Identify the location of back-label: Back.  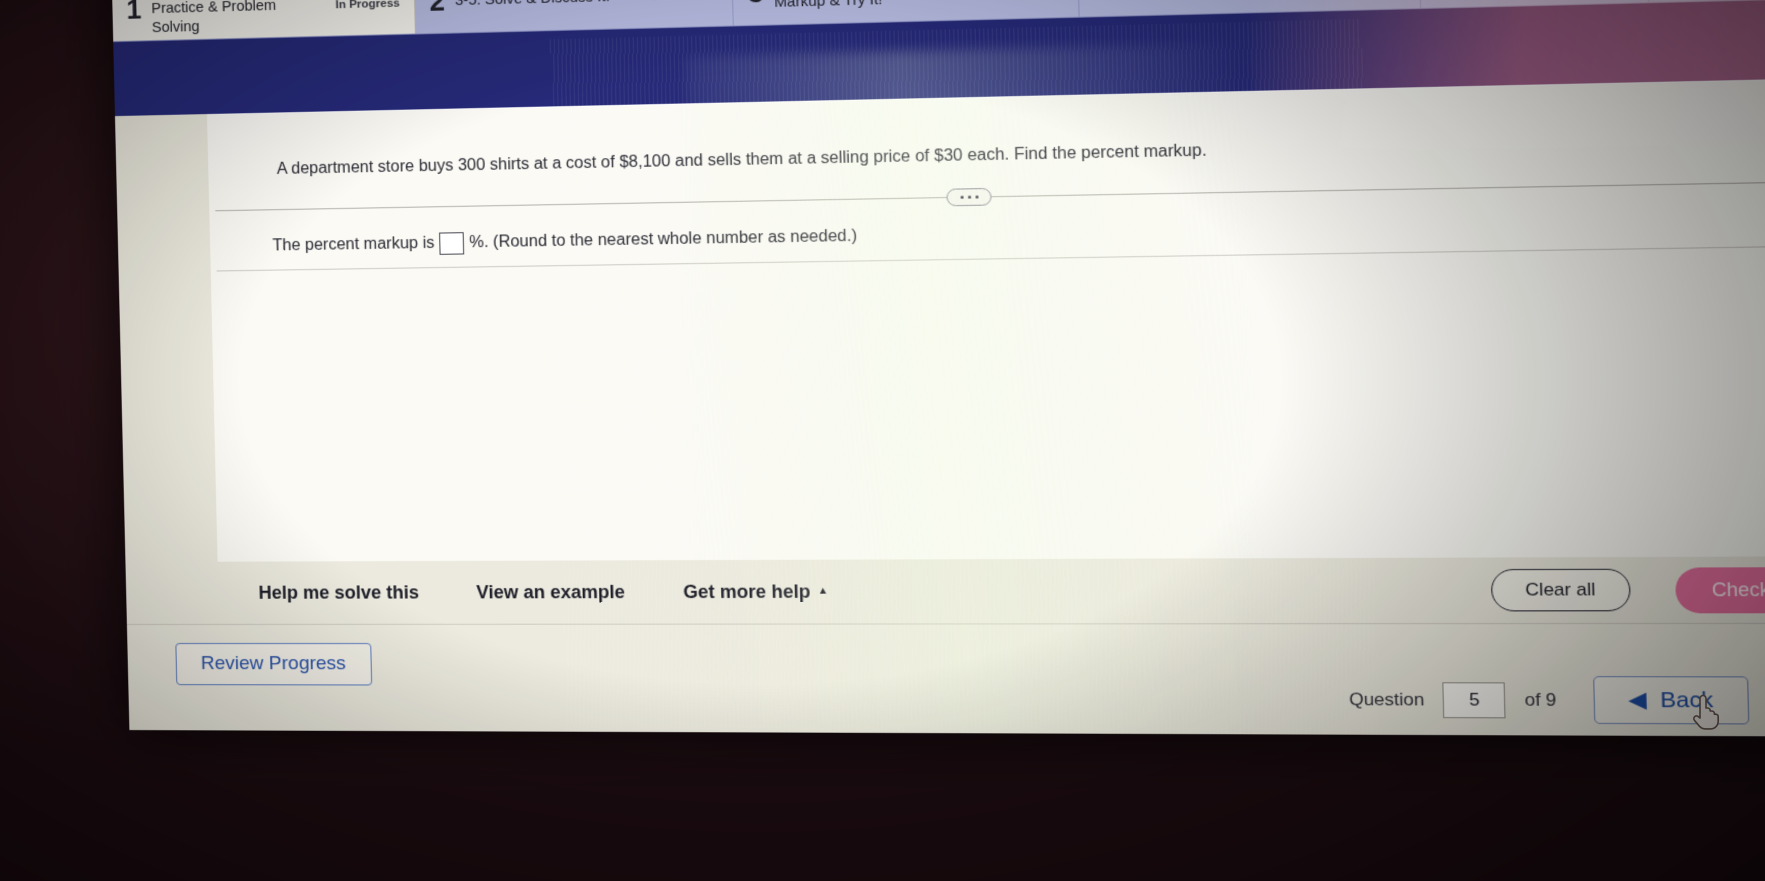
(1686, 700).